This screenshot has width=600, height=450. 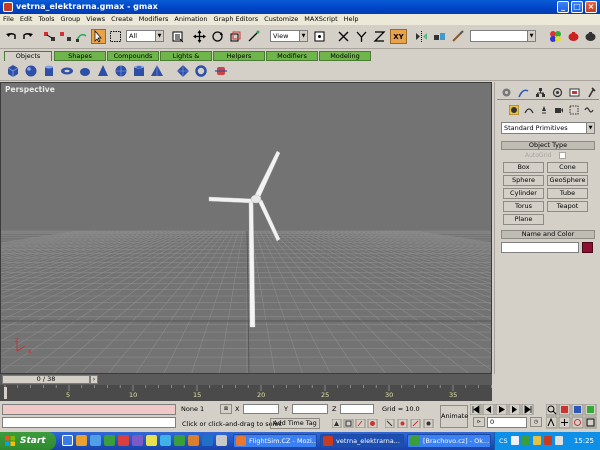 What do you see at coordinates (226, 409) in the screenshot?
I see `lock-selection-button: ⊠` at bounding box center [226, 409].